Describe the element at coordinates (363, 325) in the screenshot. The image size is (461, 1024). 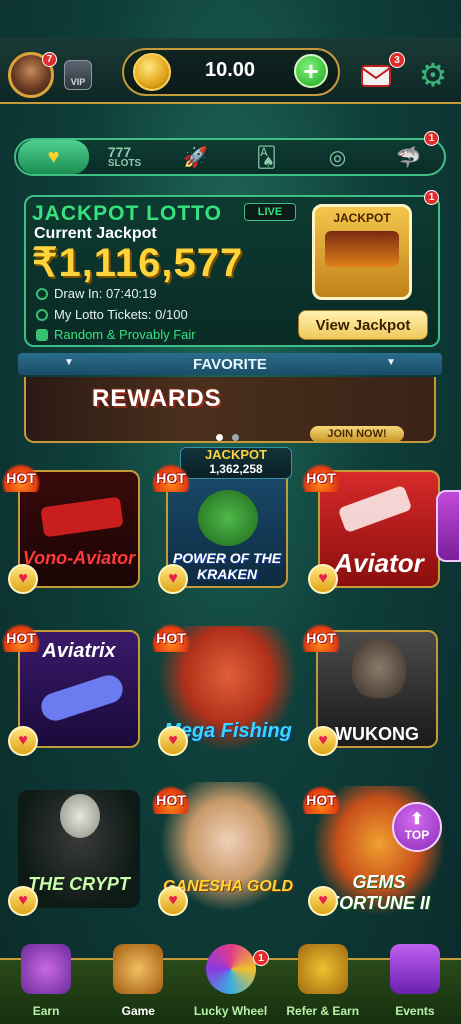
I see `view-jackpot-button: View Jackpot` at that location.